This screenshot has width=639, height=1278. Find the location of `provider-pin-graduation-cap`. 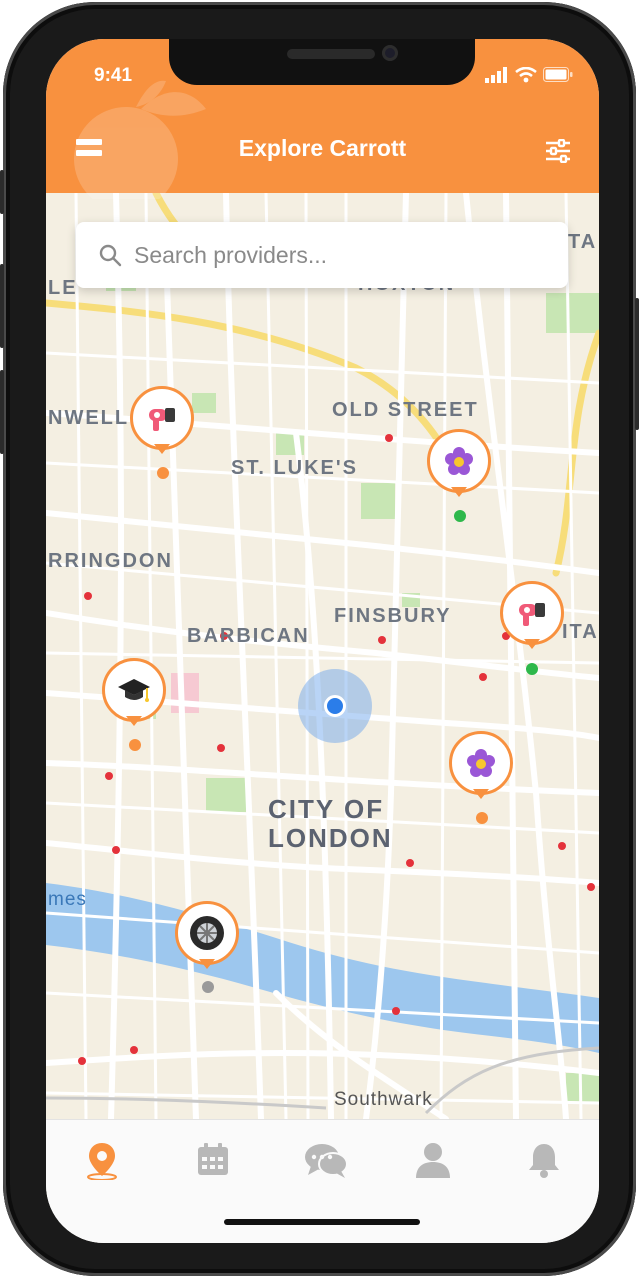

provider-pin-graduation-cap is located at coordinates (134, 694).